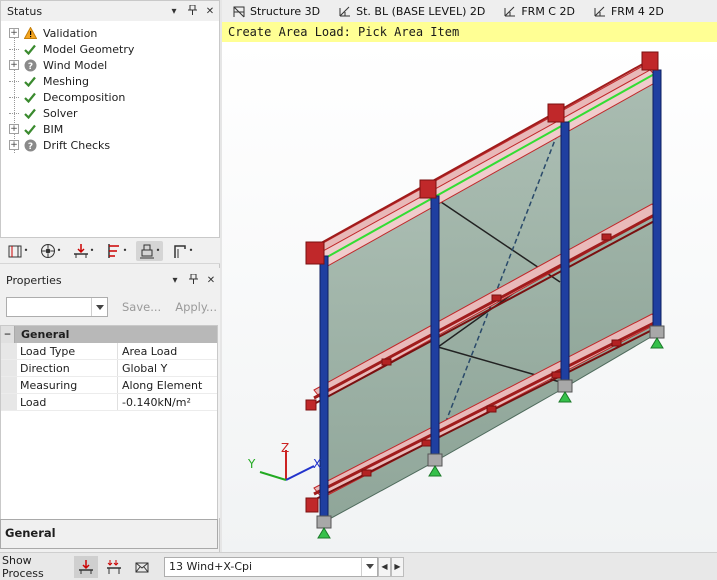 Image resolution: width=717 pixels, height=580 pixels. Describe the element at coordinates (75, 65) in the screenshot. I see `tree-item-label: Wind Model` at that location.